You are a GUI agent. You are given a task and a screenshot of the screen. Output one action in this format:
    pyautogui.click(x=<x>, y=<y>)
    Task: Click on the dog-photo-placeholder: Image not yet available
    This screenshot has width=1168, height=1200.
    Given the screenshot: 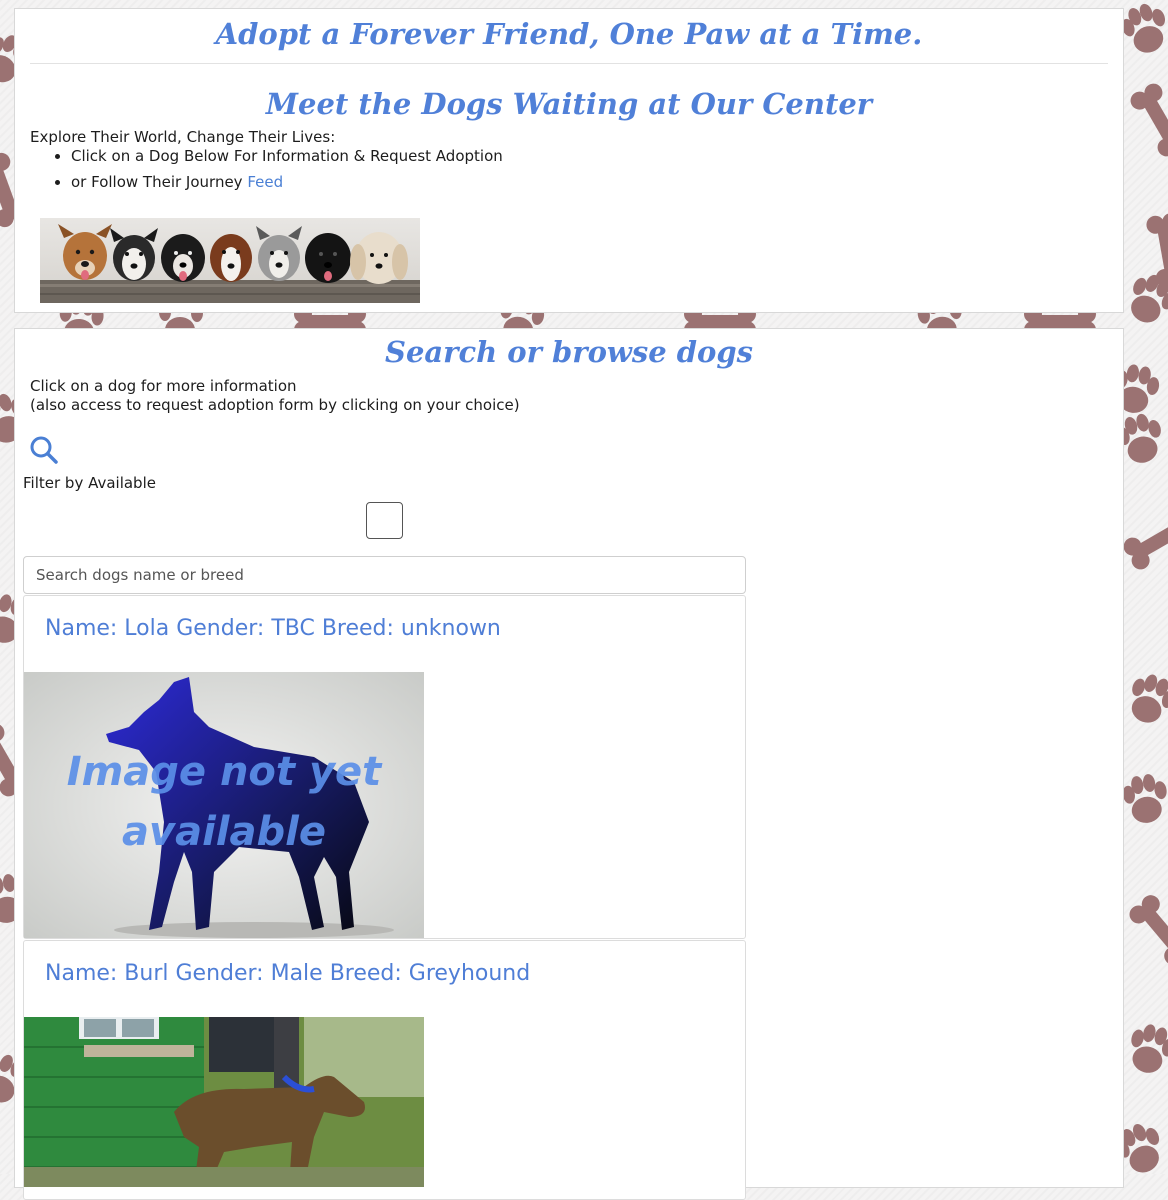 What is the action you would take?
    pyautogui.click(x=224, y=805)
    